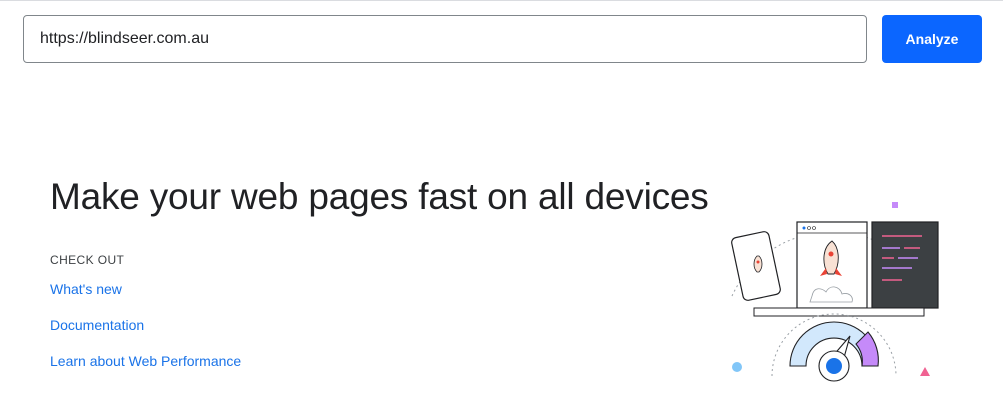  What do you see at coordinates (87, 260) in the screenshot?
I see `check-out-label: CHECK OUT` at bounding box center [87, 260].